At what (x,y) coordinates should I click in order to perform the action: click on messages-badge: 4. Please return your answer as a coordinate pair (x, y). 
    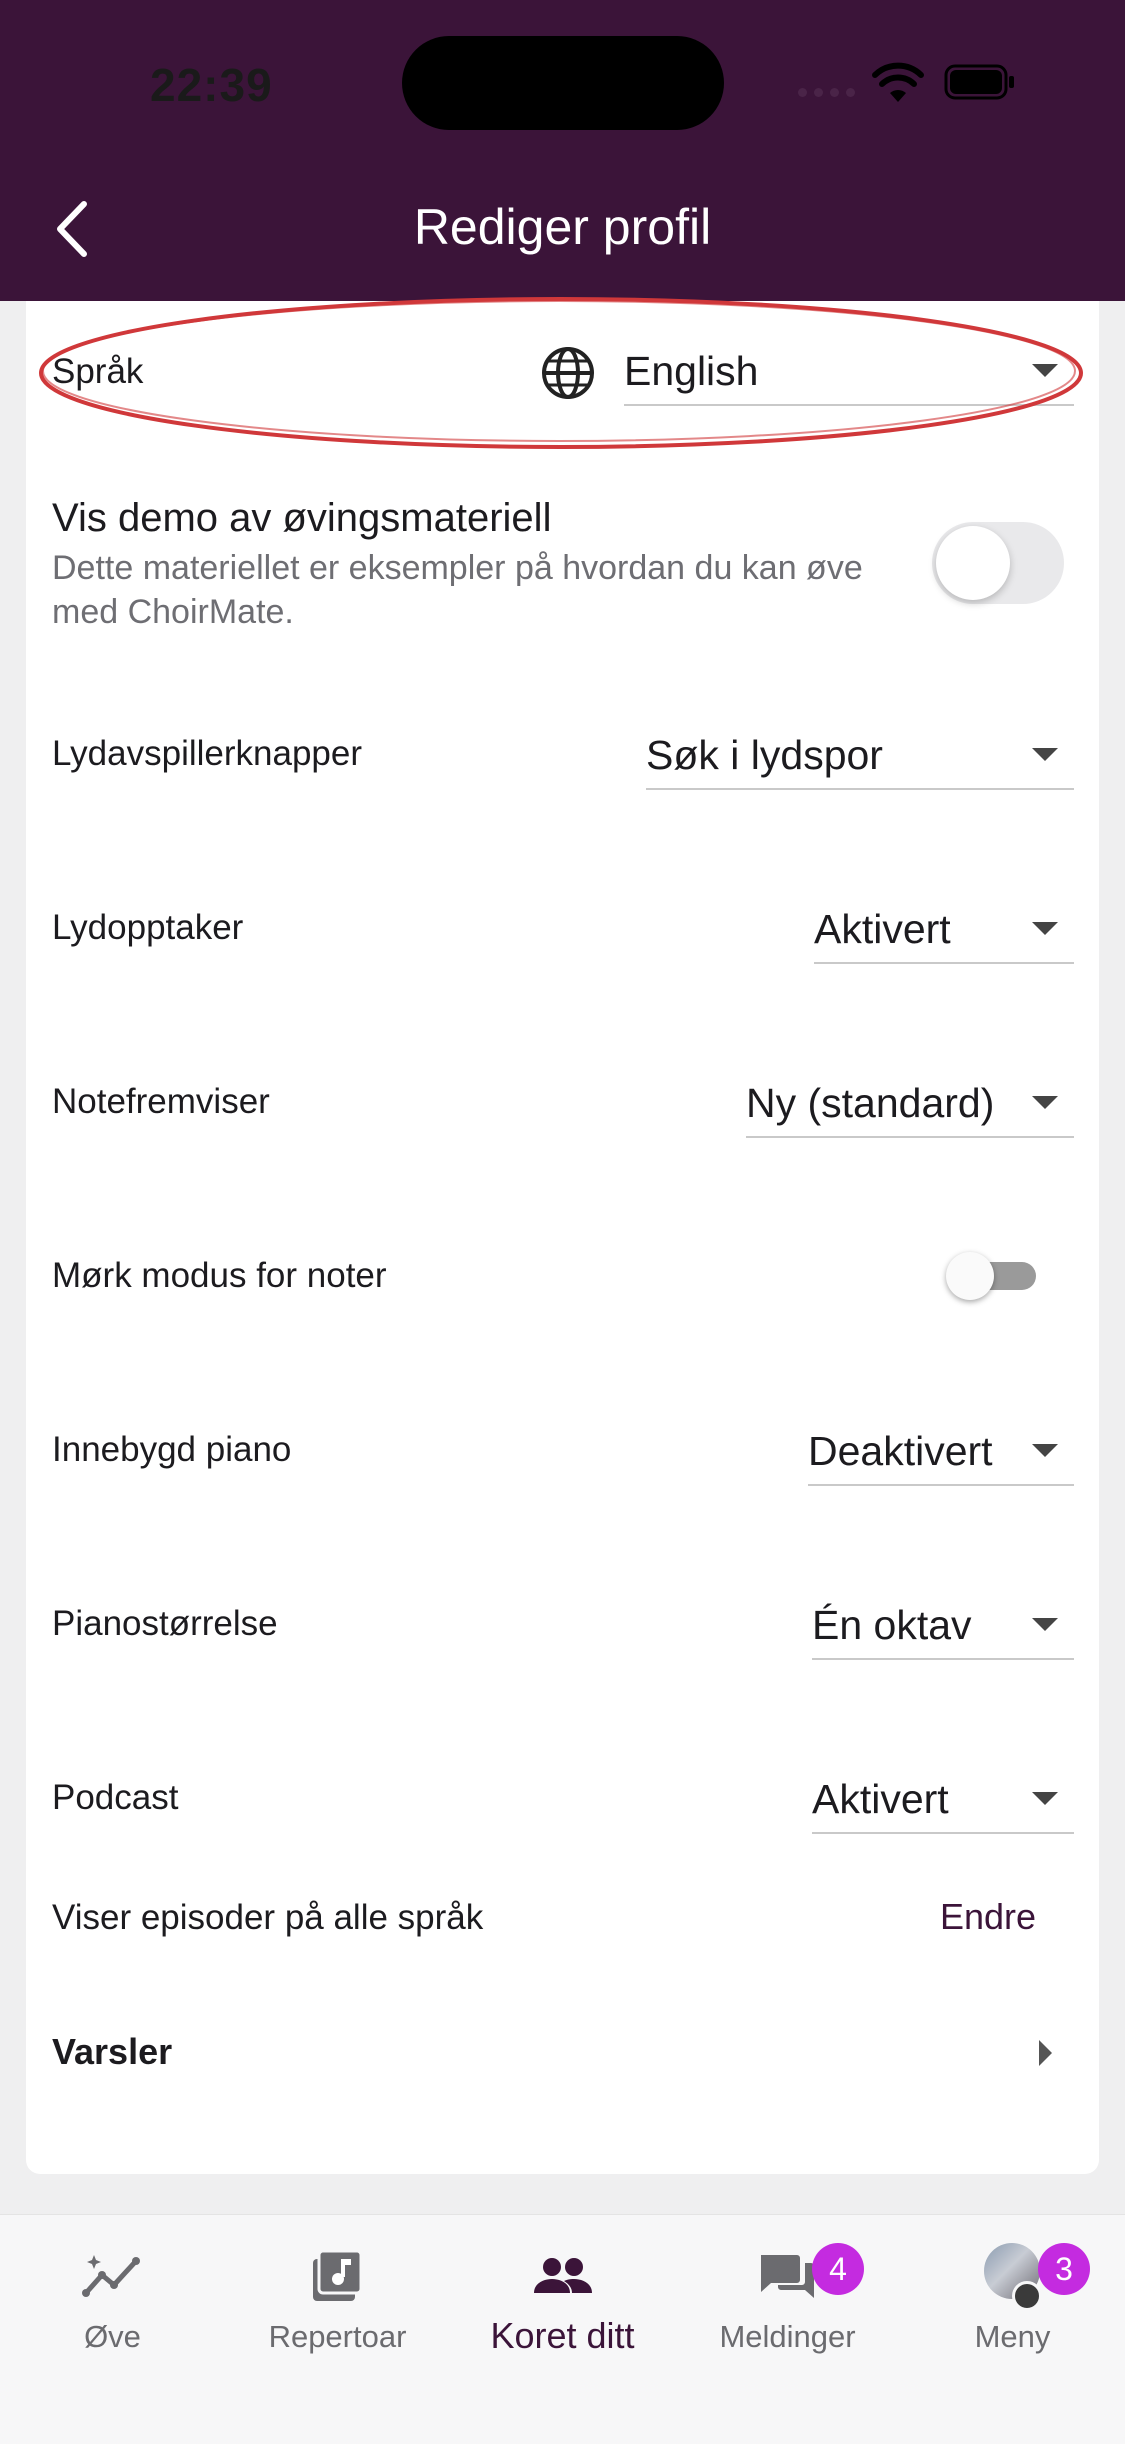
    Looking at the image, I should click on (838, 2269).